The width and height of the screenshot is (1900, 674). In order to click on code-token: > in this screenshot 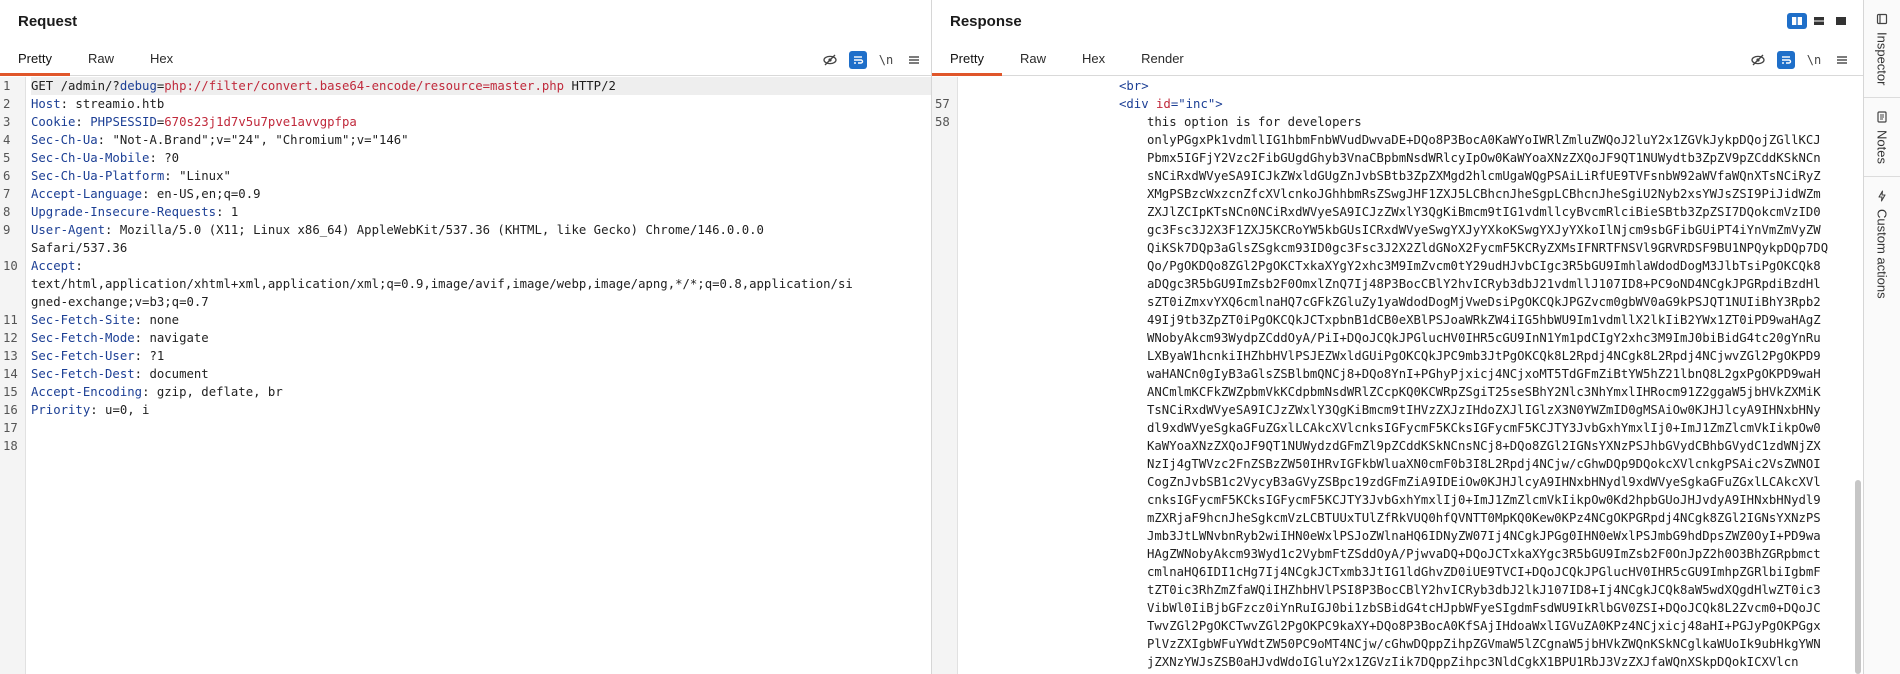, I will do `click(1219, 104)`.